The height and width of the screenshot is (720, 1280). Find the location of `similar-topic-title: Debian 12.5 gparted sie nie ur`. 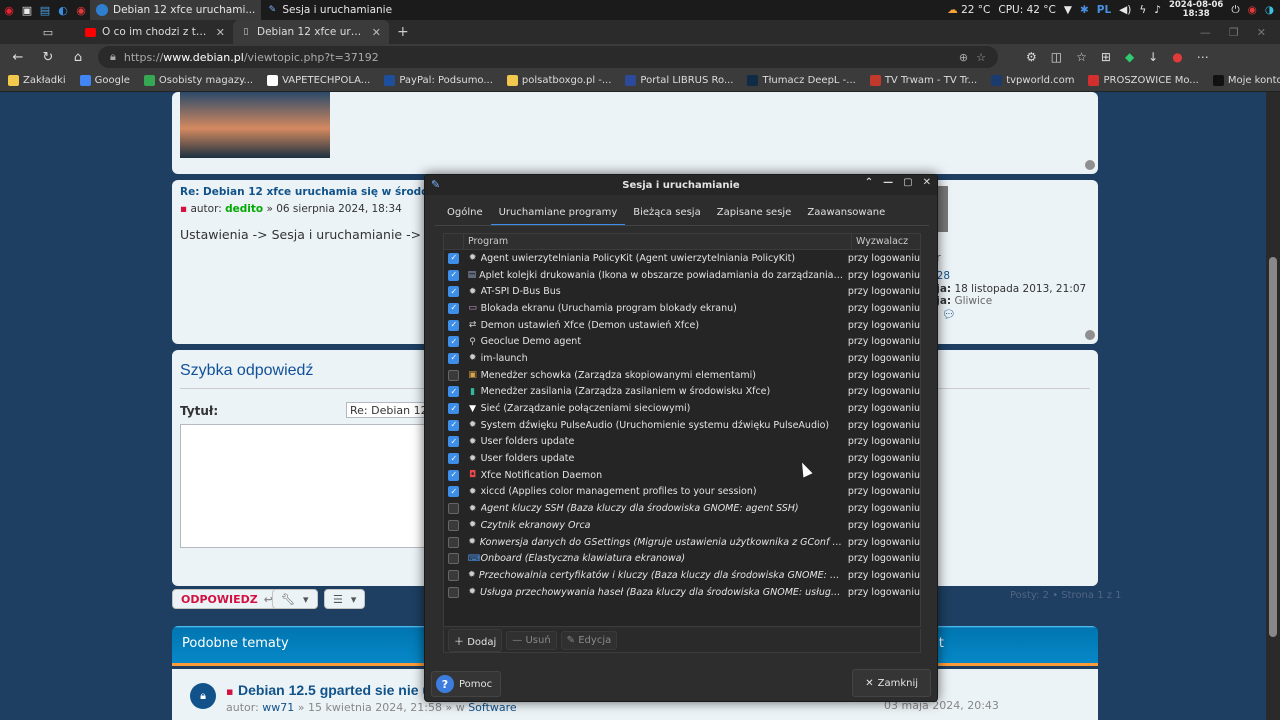

similar-topic-title: Debian 12.5 gparted sie nie ur is located at coordinates (337, 690).